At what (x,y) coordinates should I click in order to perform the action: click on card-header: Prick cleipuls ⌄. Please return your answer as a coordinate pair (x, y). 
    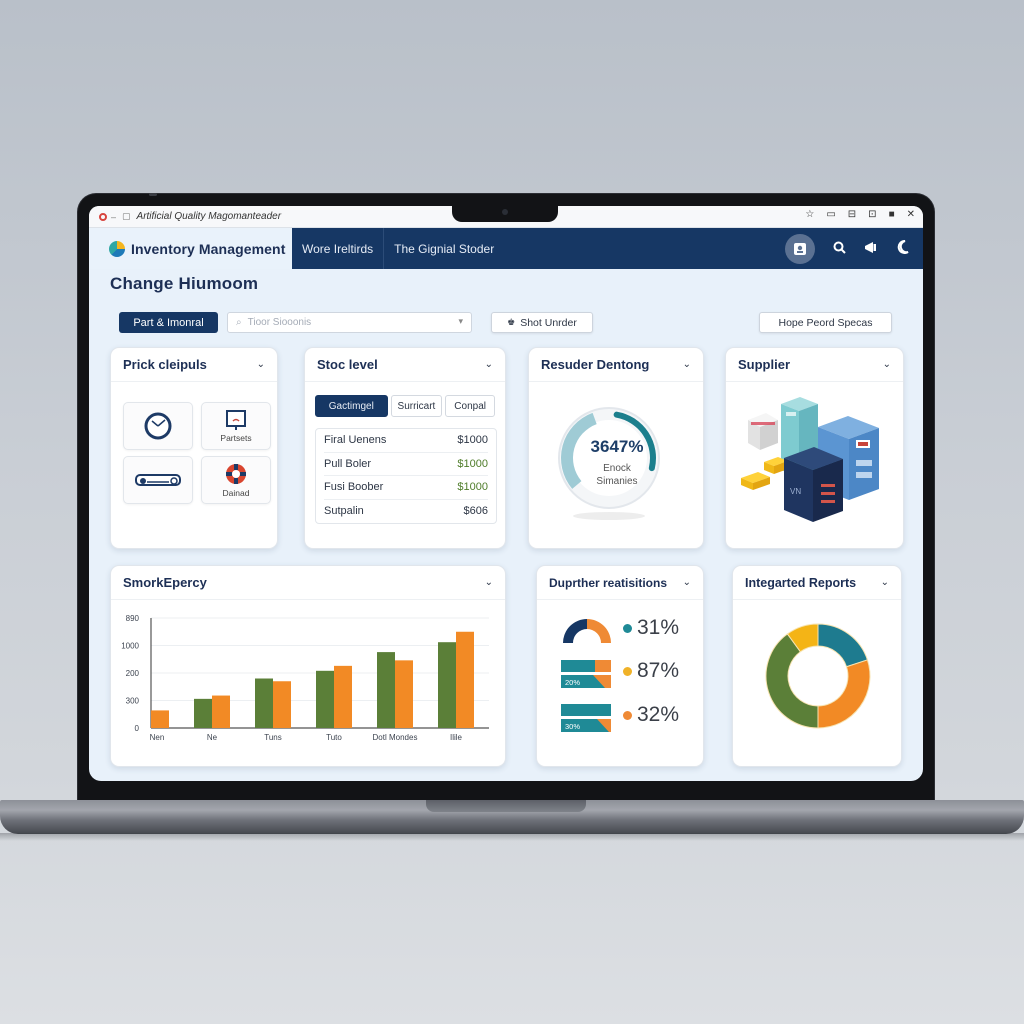
    Looking at the image, I should click on (194, 365).